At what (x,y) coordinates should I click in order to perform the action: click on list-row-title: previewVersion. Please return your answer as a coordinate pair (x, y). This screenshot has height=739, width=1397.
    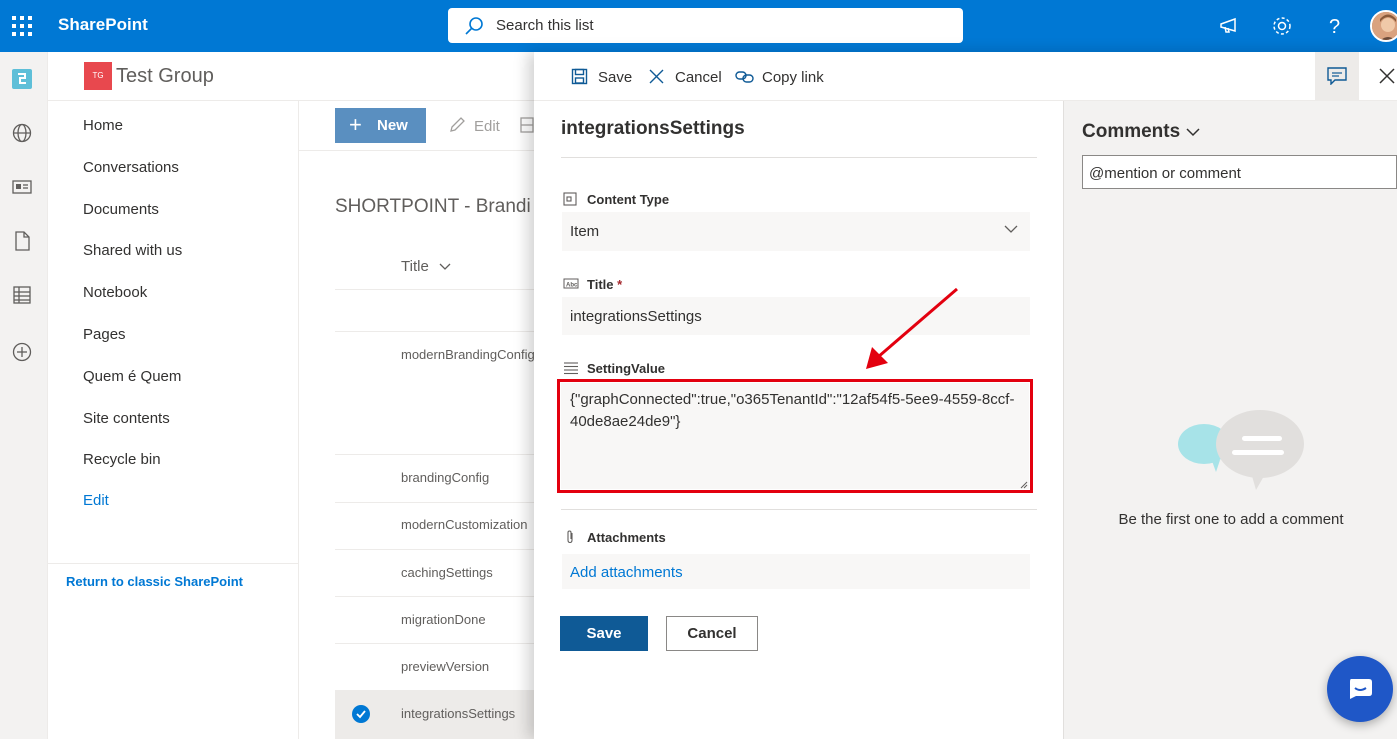
    Looking at the image, I should click on (445, 666).